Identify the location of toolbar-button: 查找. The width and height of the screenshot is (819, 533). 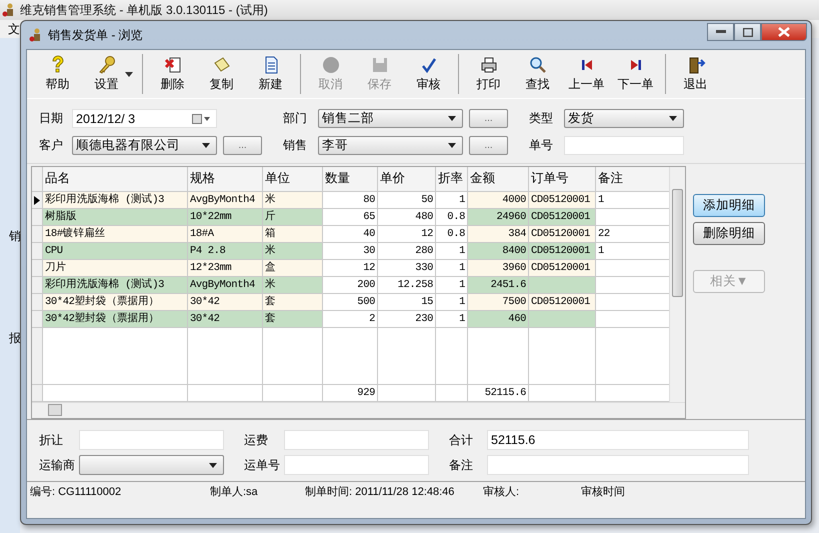
(537, 74).